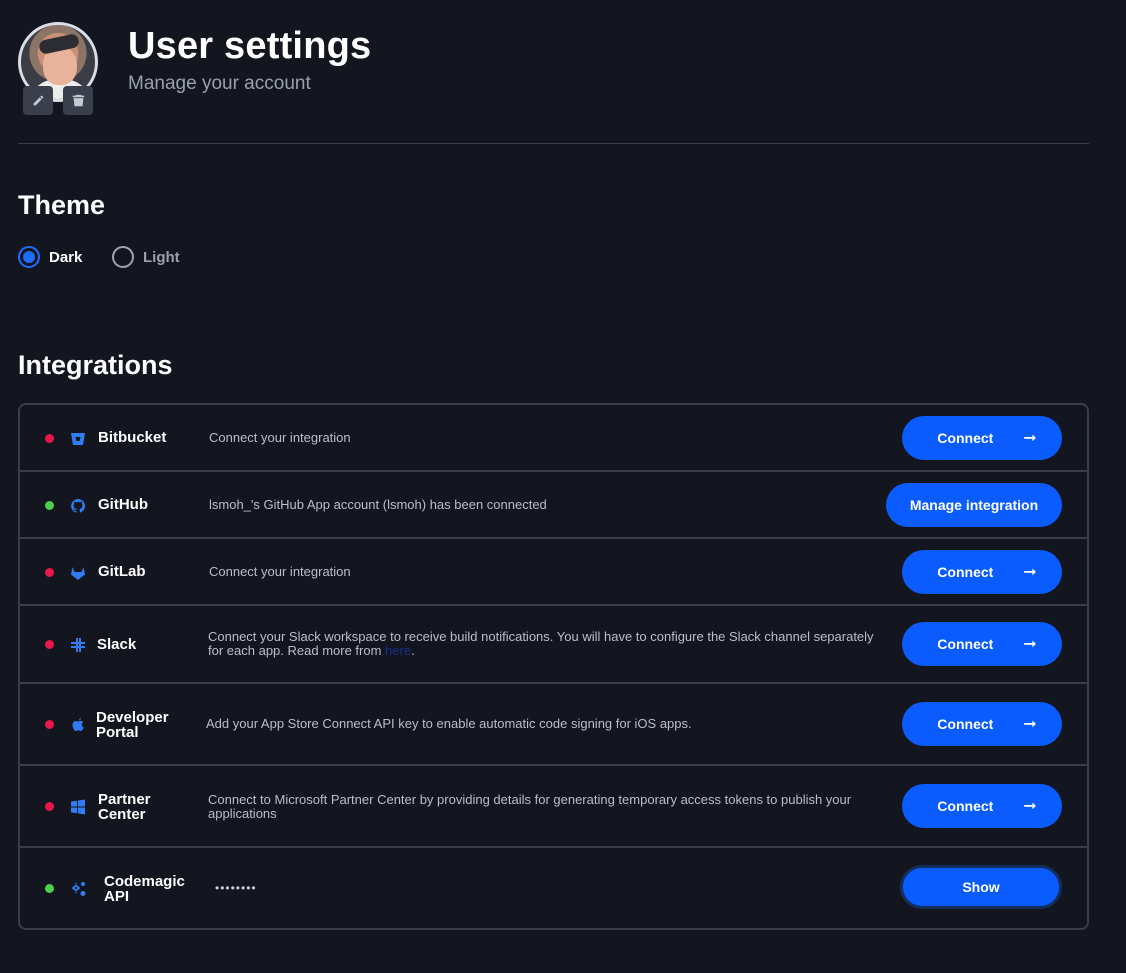  Describe the element at coordinates (66, 257) in the screenshot. I see `theme-option-label: Dark` at that location.